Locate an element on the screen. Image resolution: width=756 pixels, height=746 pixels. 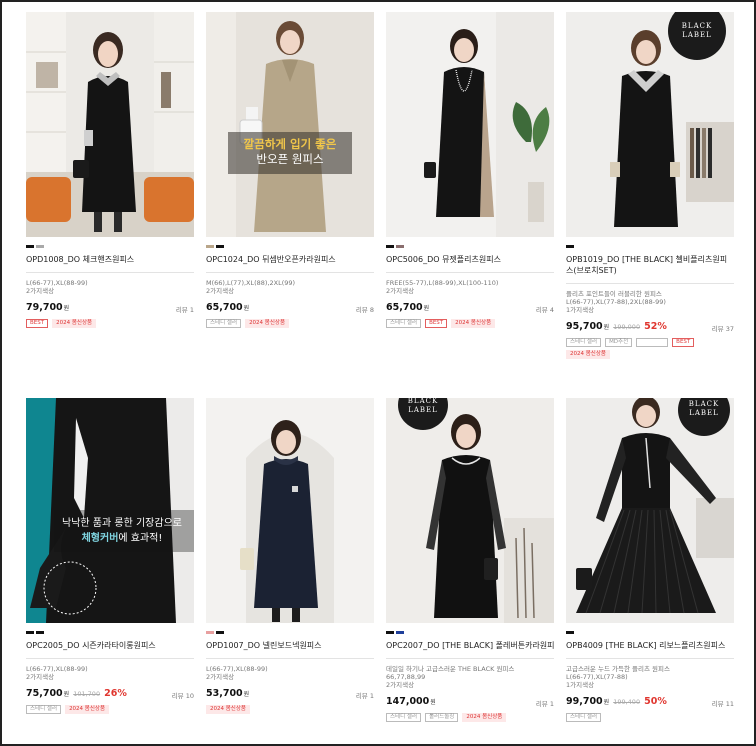
product-image: 낙낙한 품과 롱한 기장감으로 체형커버에 효과적! is located at coordinates (110, 510).